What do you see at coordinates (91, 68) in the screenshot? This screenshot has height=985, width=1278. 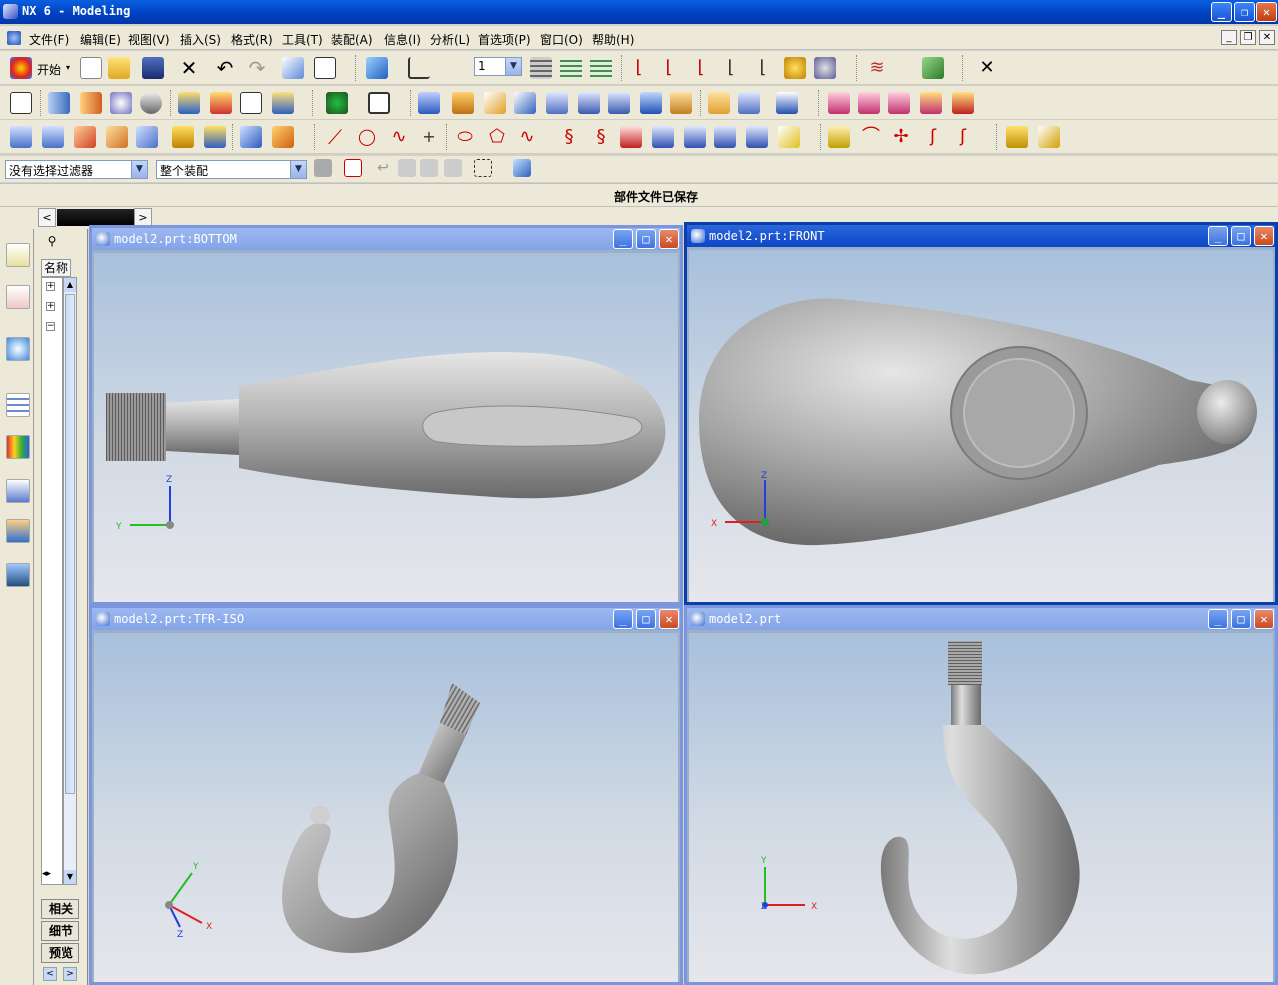 I see `new-file-icon` at bounding box center [91, 68].